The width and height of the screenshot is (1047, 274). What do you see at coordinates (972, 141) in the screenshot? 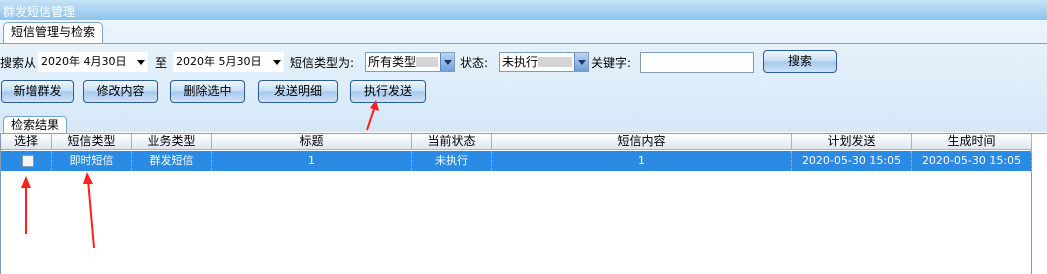
I see `column-header-created-time: 生成时间` at bounding box center [972, 141].